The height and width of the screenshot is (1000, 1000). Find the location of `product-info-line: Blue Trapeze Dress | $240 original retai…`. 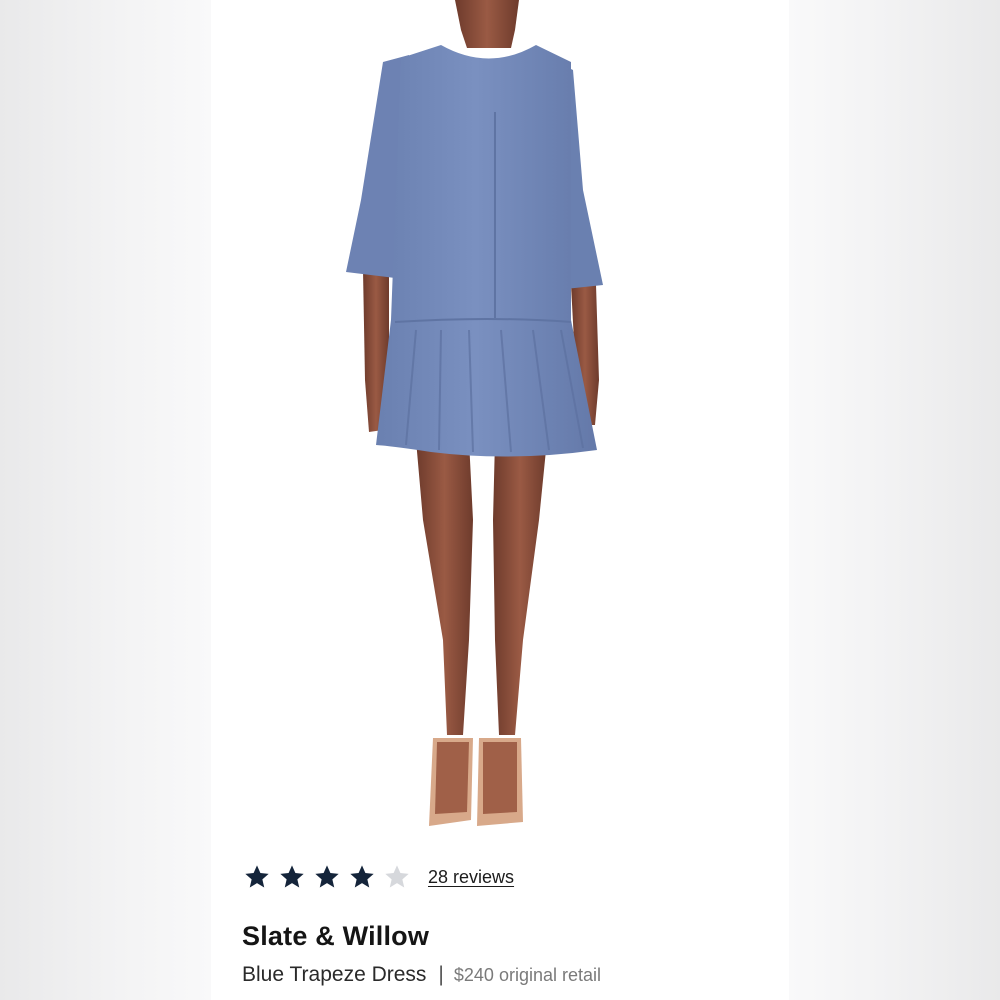

product-info-line: Blue Trapeze Dress | $240 original retai… is located at coordinates (421, 975).